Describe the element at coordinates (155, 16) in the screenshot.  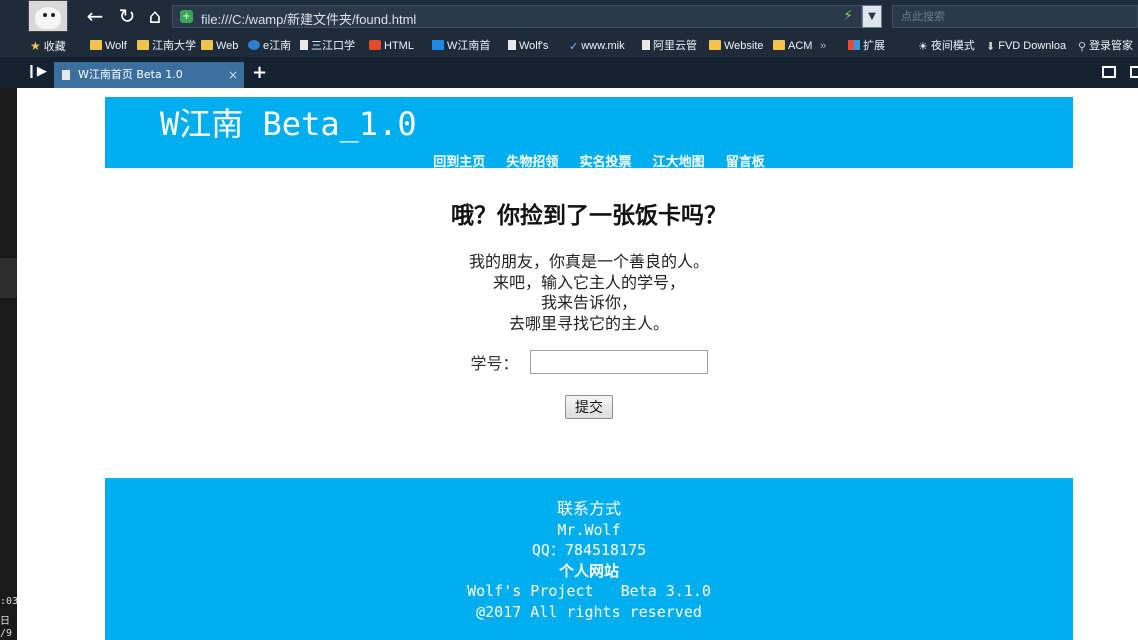
I see `home-icon: ⌂` at that location.